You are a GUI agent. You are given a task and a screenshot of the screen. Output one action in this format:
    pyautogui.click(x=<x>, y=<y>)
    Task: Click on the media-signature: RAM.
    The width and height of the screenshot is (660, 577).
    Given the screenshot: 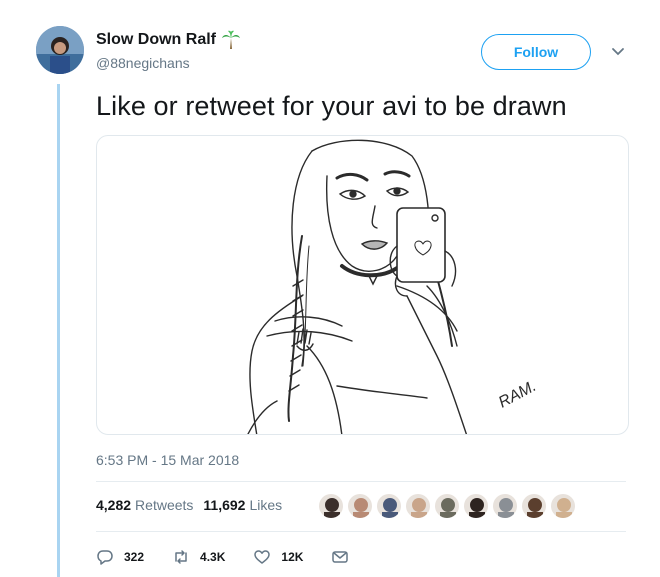 What is the action you would take?
    pyautogui.click(x=517, y=395)
    